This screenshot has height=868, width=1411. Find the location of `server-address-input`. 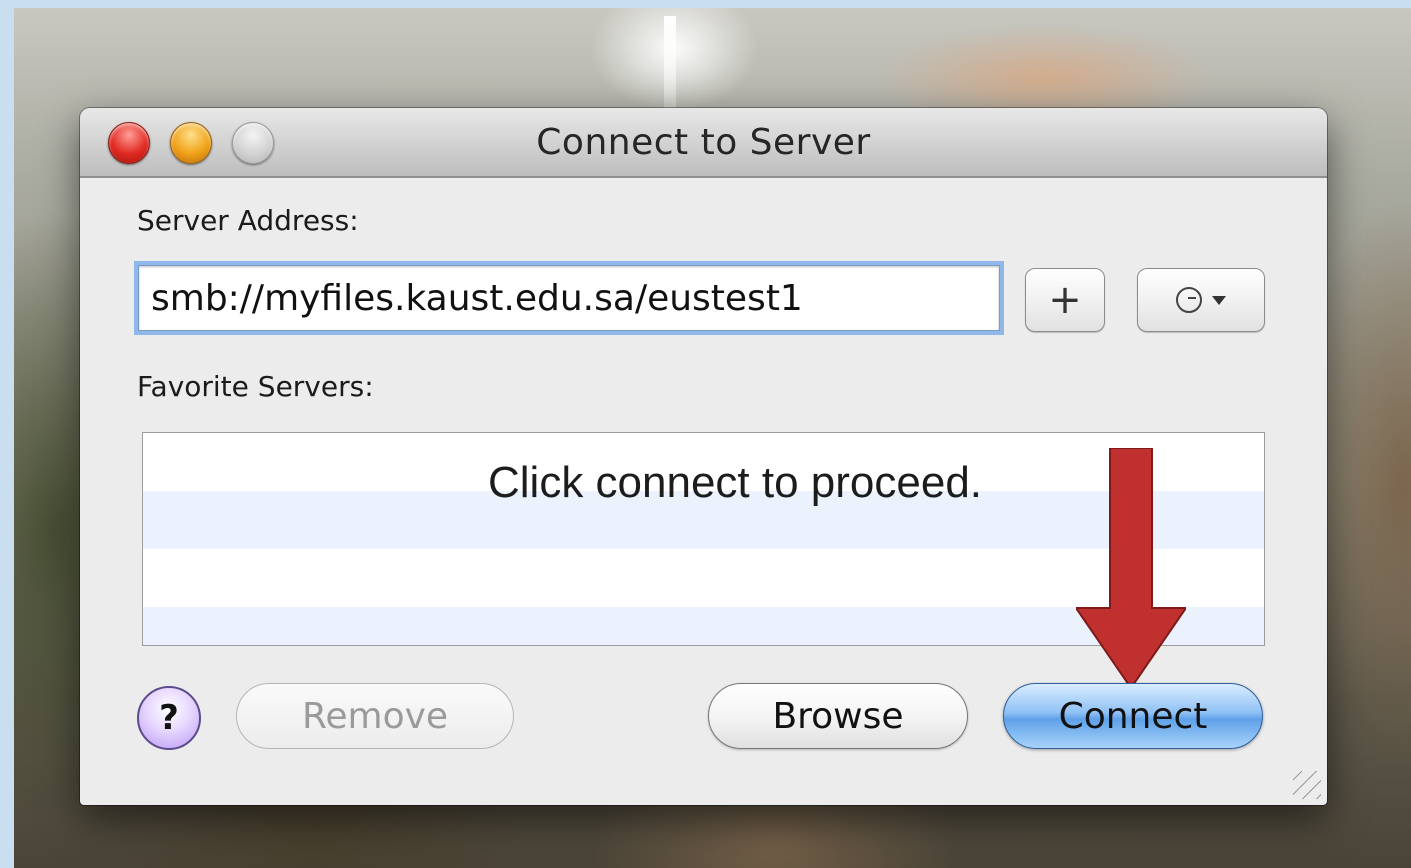

server-address-input is located at coordinates (569, 298).